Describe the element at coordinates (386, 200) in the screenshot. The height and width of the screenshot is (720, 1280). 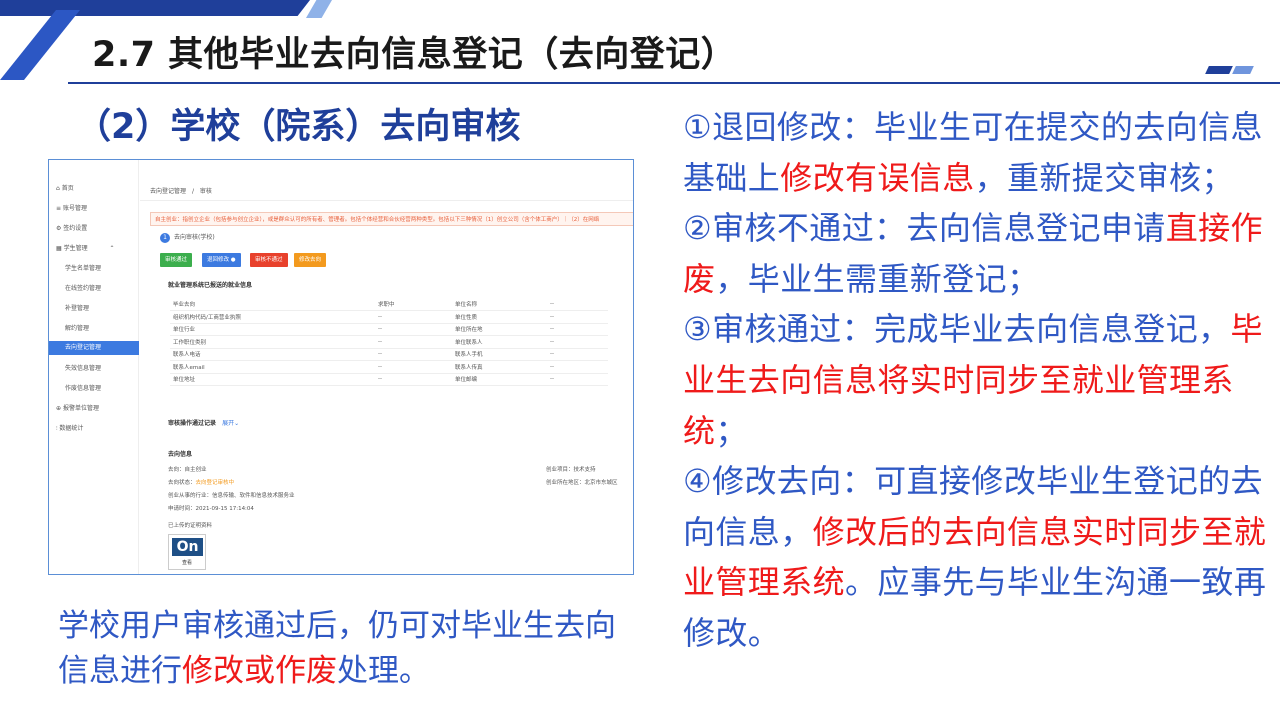
I see `divider` at that location.